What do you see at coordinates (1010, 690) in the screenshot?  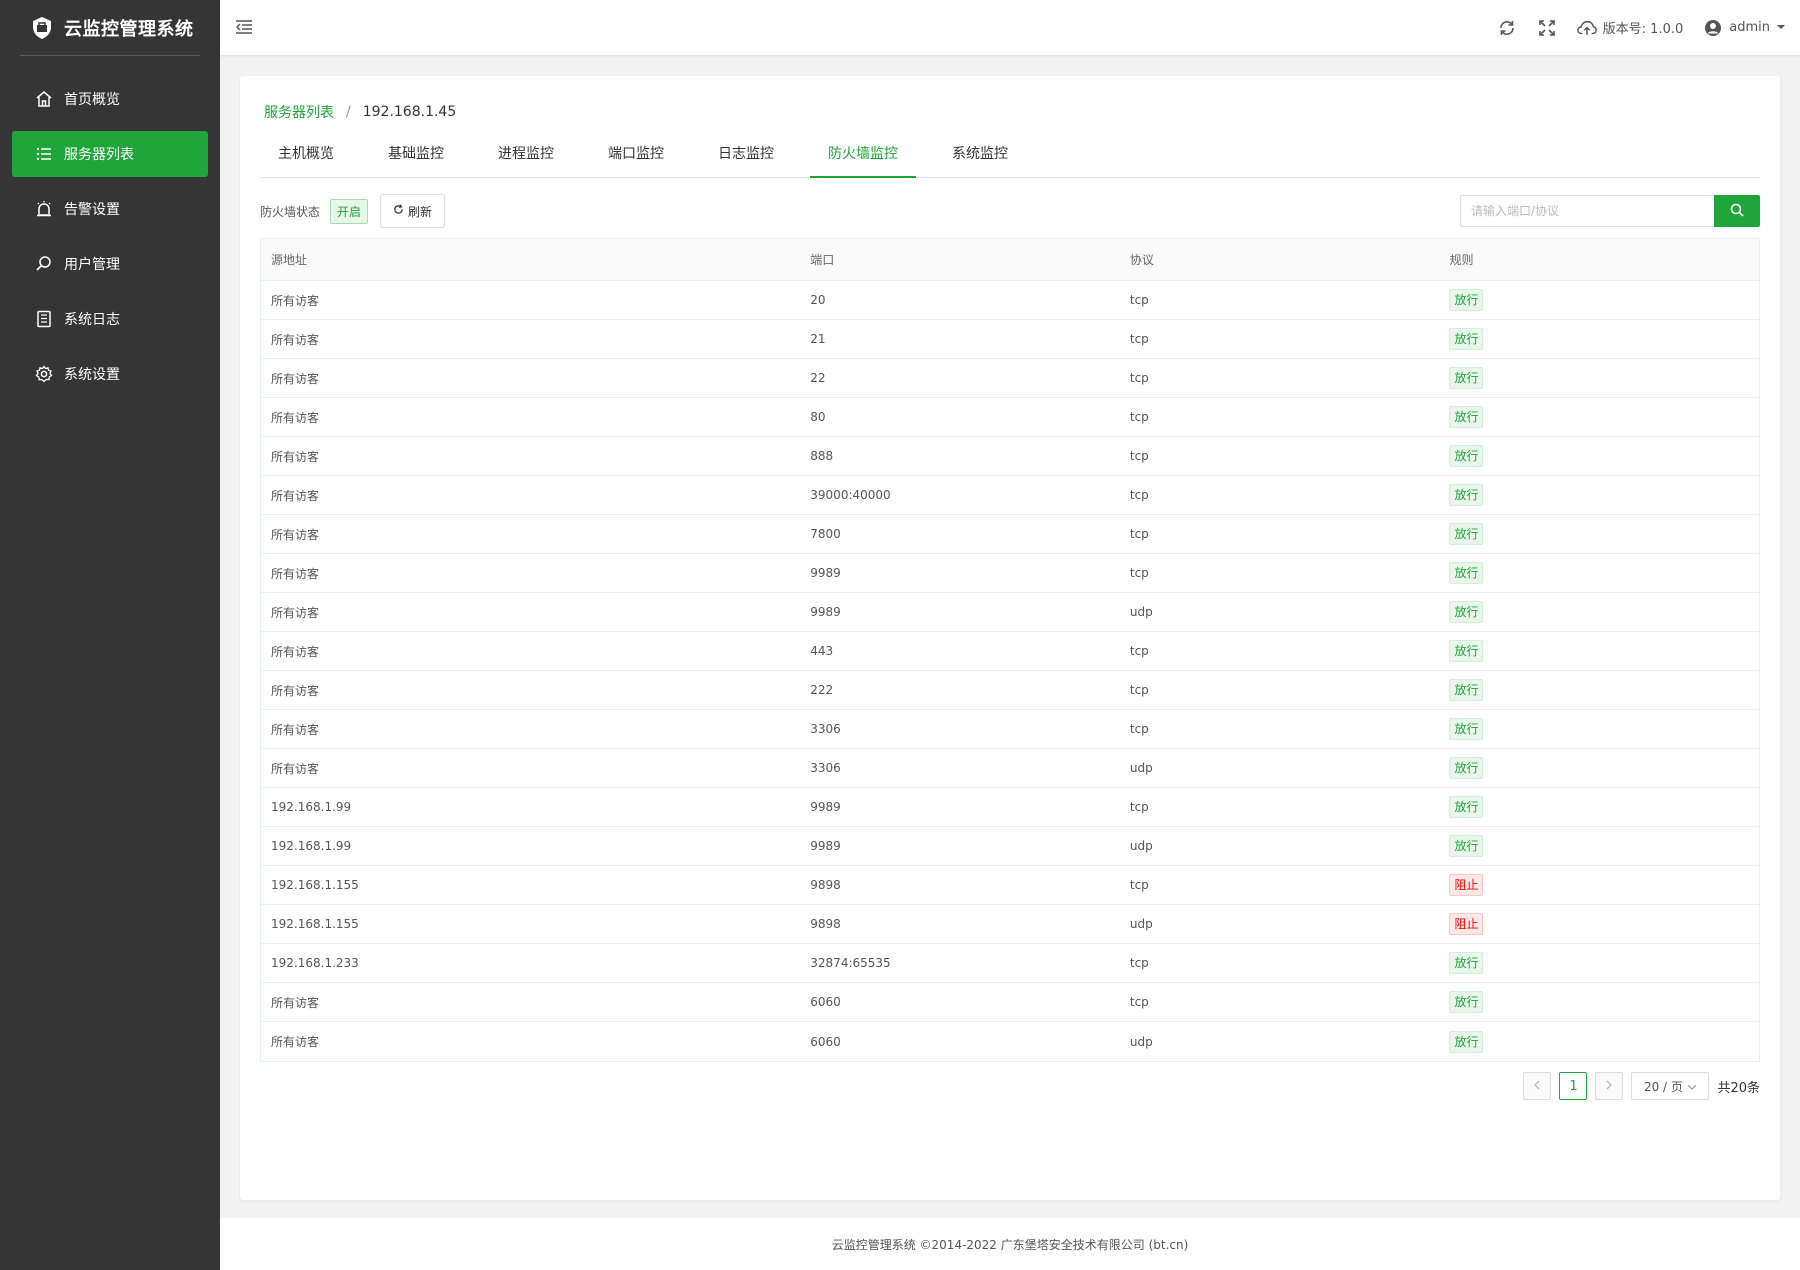 I see `table-row: 所有访客 222 tcp 放行` at bounding box center [1010, 690].